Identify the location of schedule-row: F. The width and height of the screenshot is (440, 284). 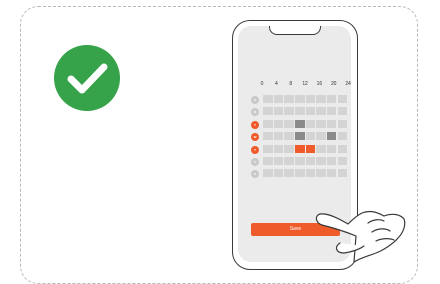
(299, 162).